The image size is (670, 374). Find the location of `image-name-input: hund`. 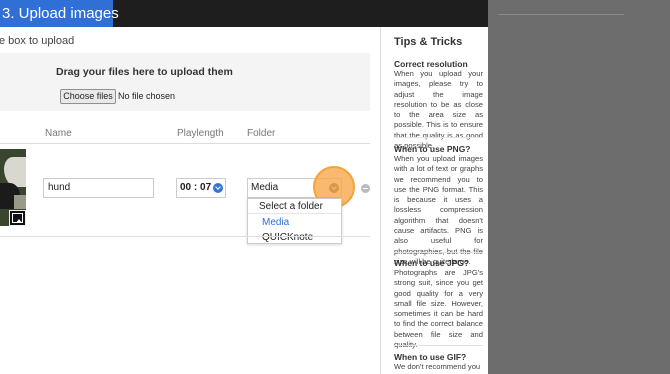

image-name-input: hund is located at coordinates (98, 188).